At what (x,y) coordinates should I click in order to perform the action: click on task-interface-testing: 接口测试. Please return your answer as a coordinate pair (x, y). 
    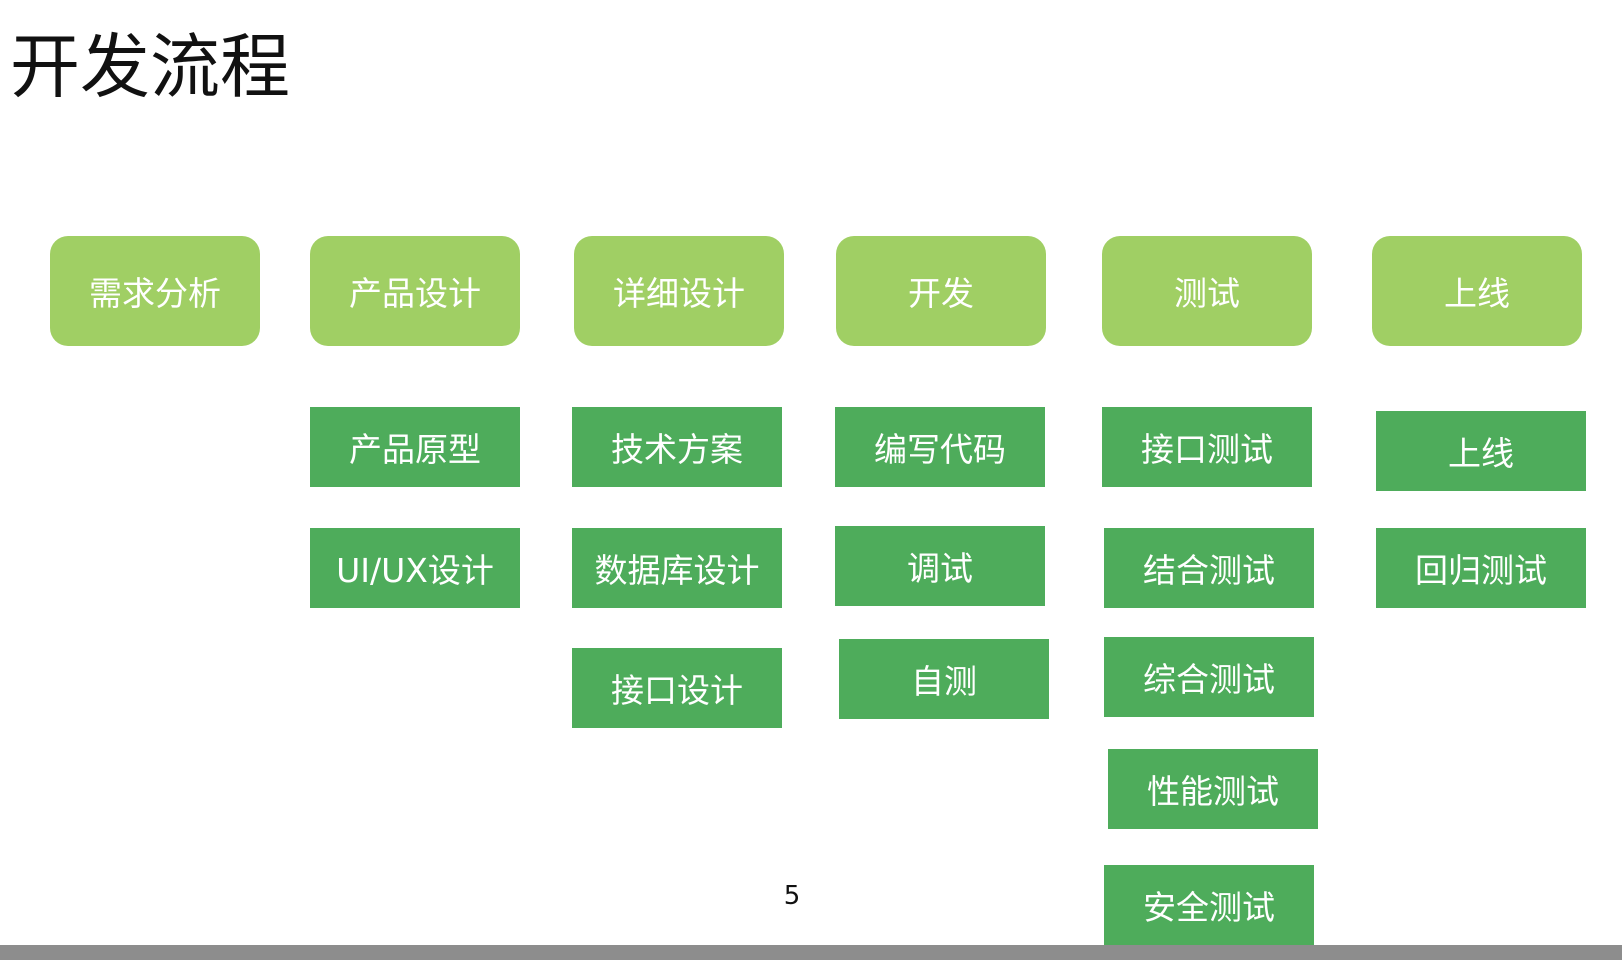
    Looking at the image, I should click on (1207, 447).